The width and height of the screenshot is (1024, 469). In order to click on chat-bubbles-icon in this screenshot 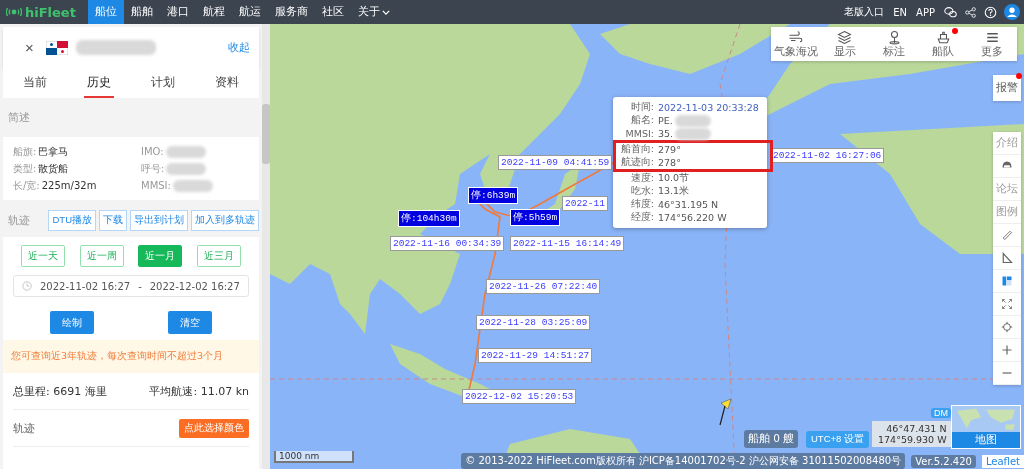, I will do `click(950, 12)`.